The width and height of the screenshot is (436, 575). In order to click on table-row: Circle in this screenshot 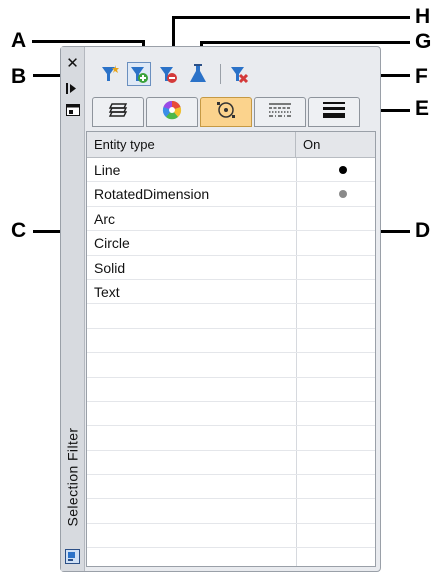, I will do `click(231, 243)`.